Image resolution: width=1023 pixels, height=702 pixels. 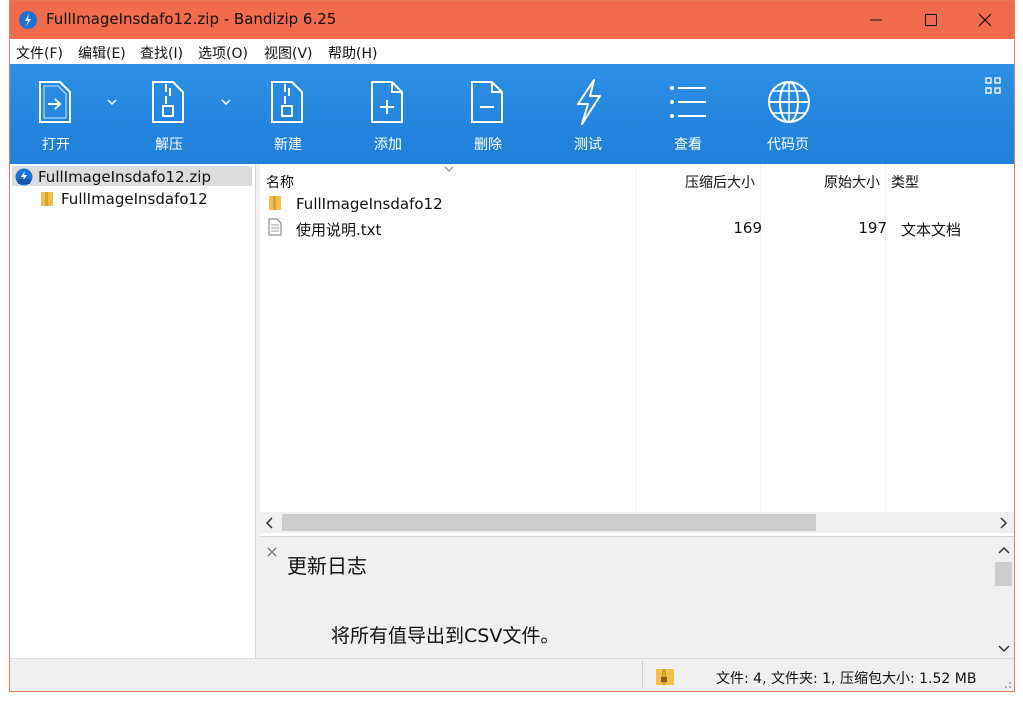 What do you see at coordinates (1019, 351) in the screenshot?
I see `desktop-background-right` at bounding box center [1019, 351].